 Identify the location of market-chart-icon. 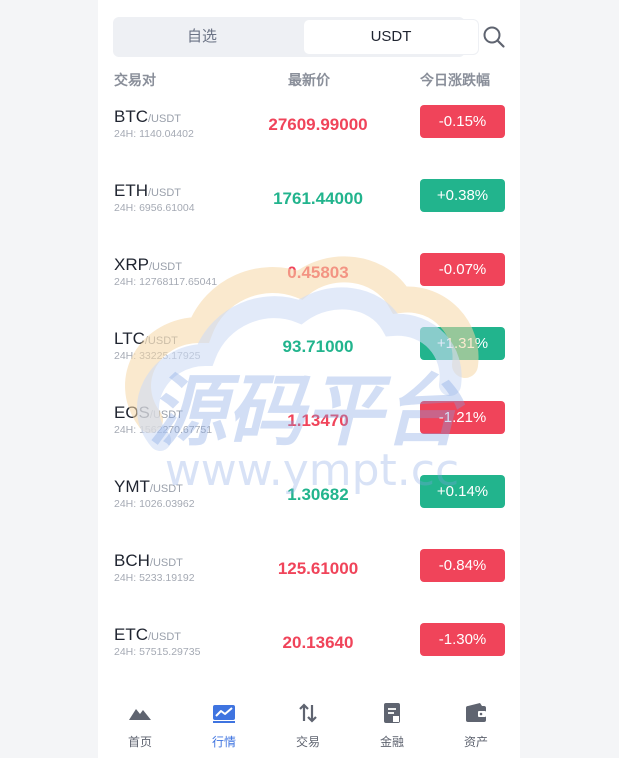
(224, 714).